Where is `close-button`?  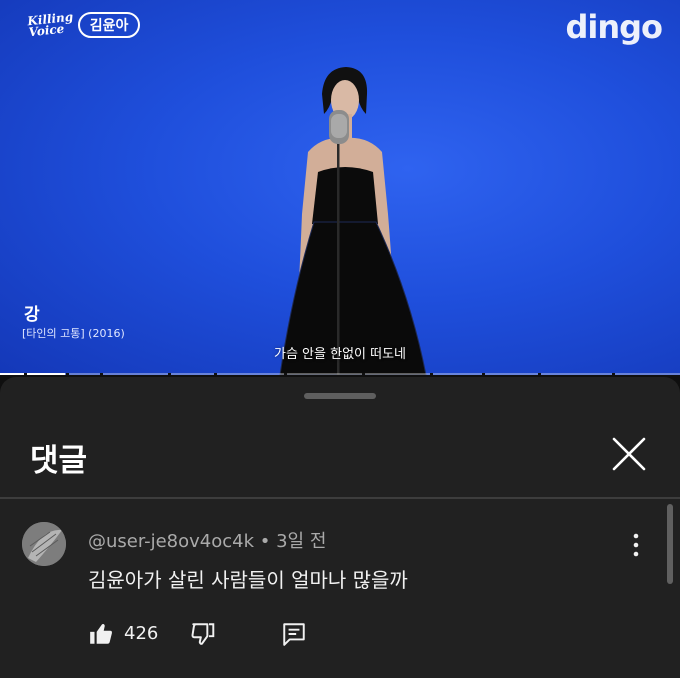 close-button is located at coordinates (629, 454).